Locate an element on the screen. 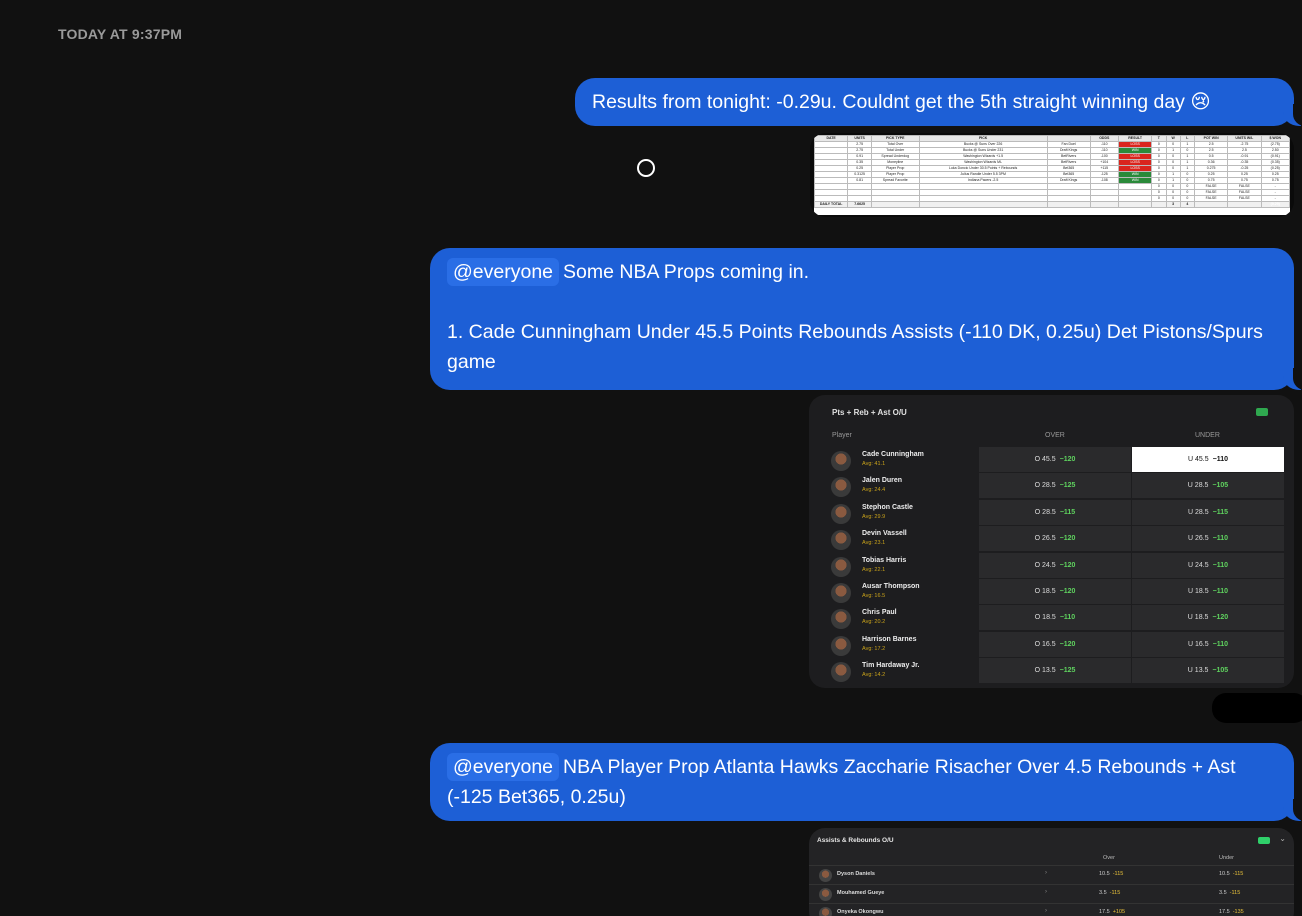 This screenshot has width=1302, height=916. player-name: Ausar Thompson is located at coordinates (891, 586).